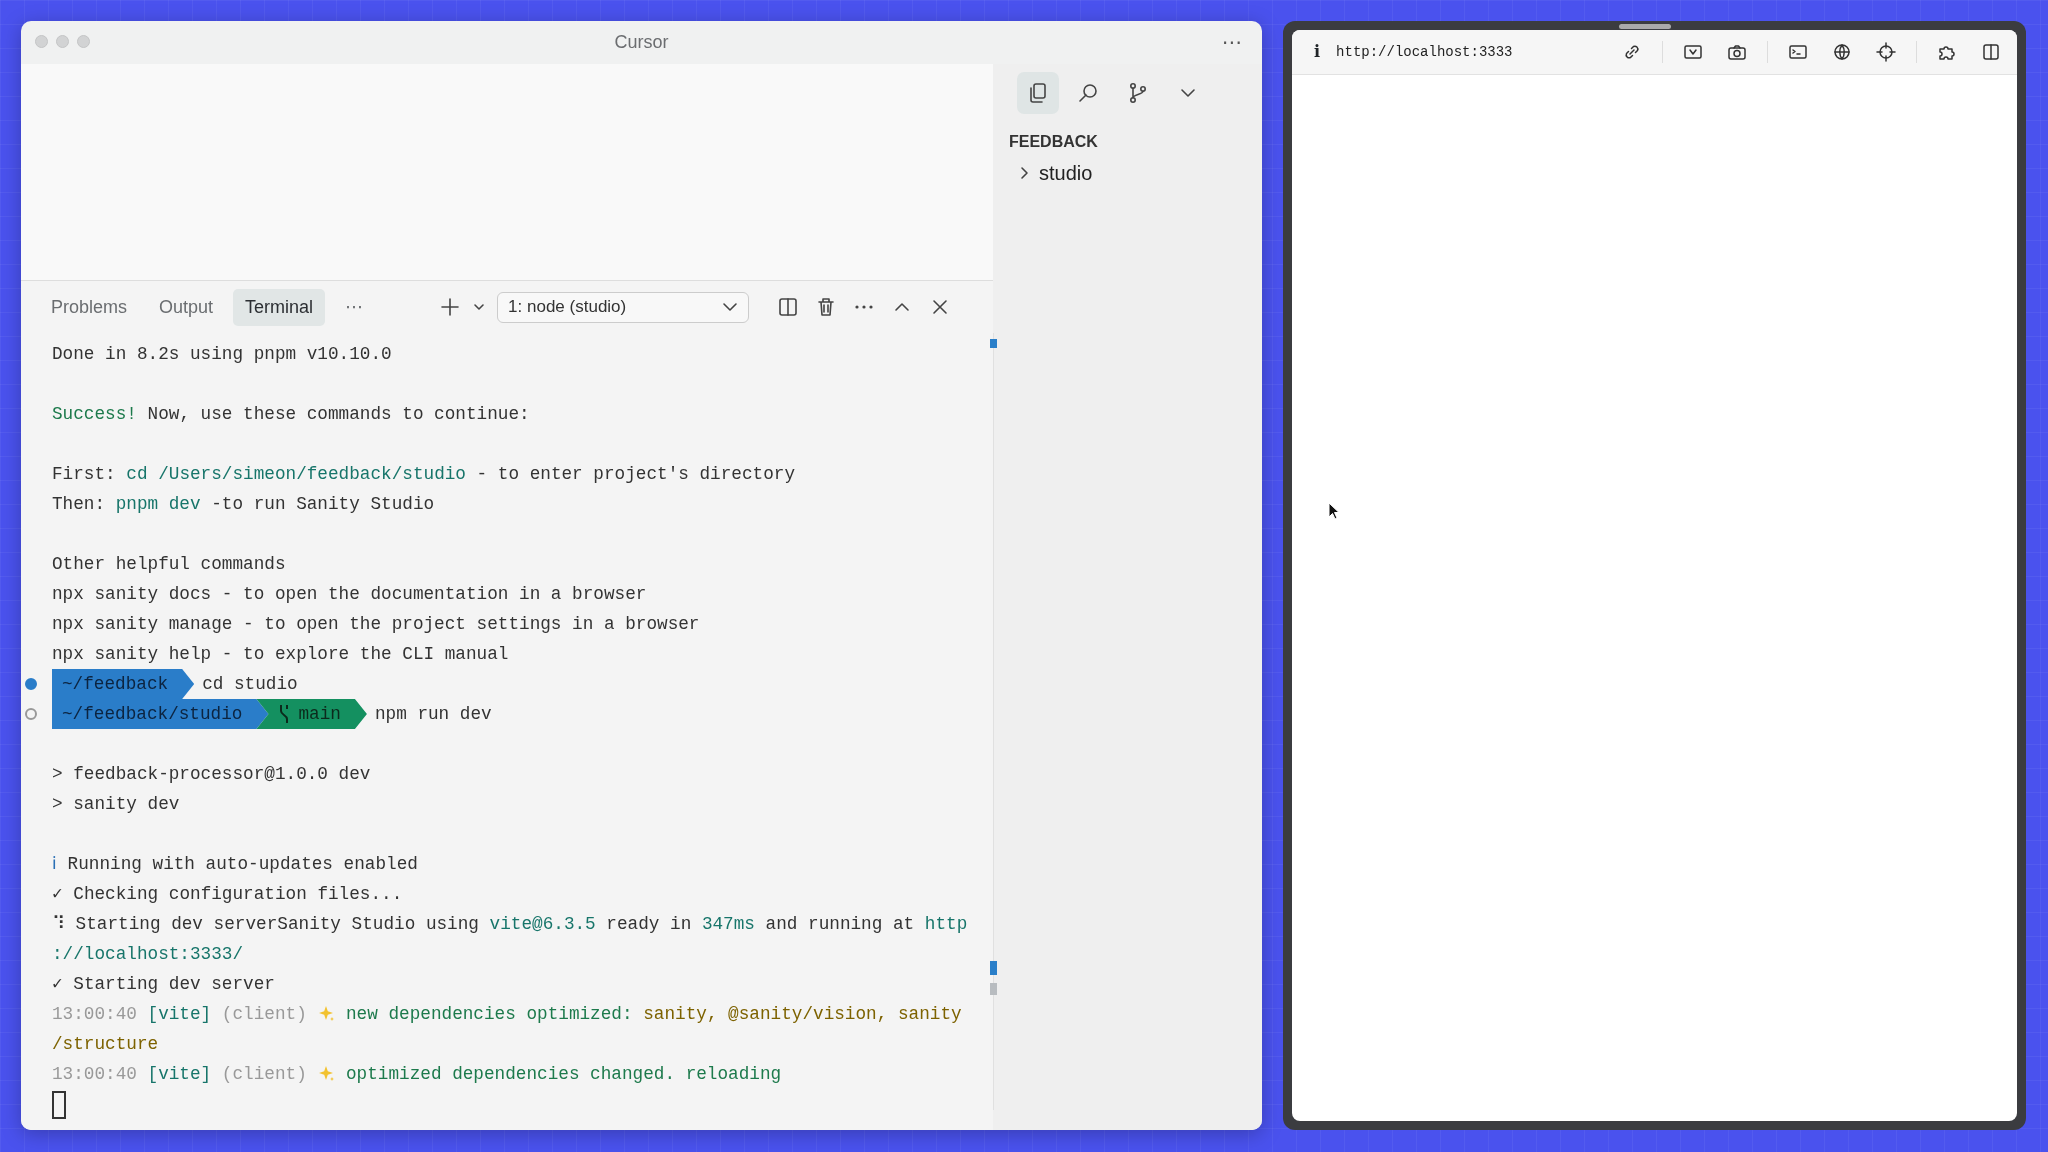  I want to click on terminal-text: > feedback-processor@1.0.0 dev, so click(211, 774).